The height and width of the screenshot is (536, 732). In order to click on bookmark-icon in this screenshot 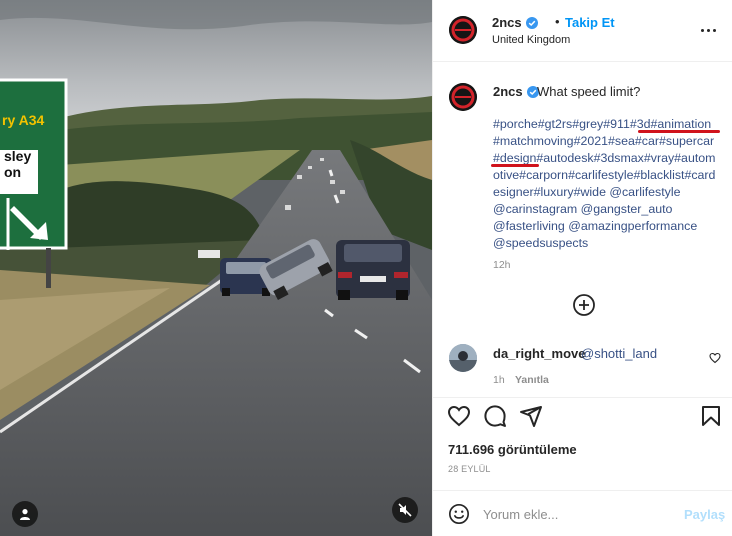, I will do `click(711, 416)`.